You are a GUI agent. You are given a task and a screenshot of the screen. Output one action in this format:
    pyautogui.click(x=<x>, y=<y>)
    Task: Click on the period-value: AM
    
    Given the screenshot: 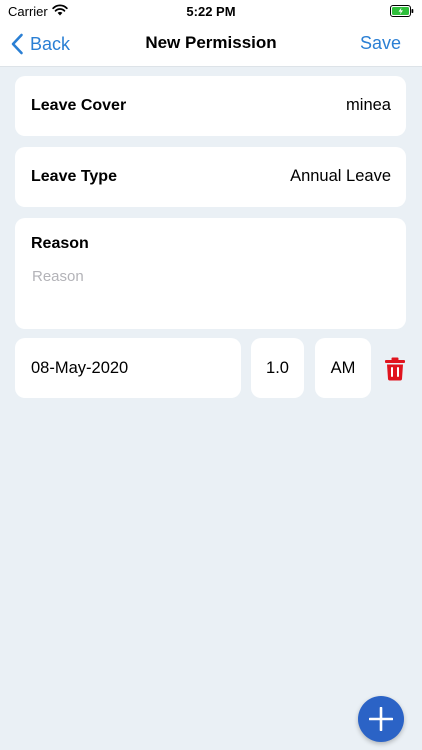 What is the action you would take?
    pyautogui.click(x=343, y=368)
    